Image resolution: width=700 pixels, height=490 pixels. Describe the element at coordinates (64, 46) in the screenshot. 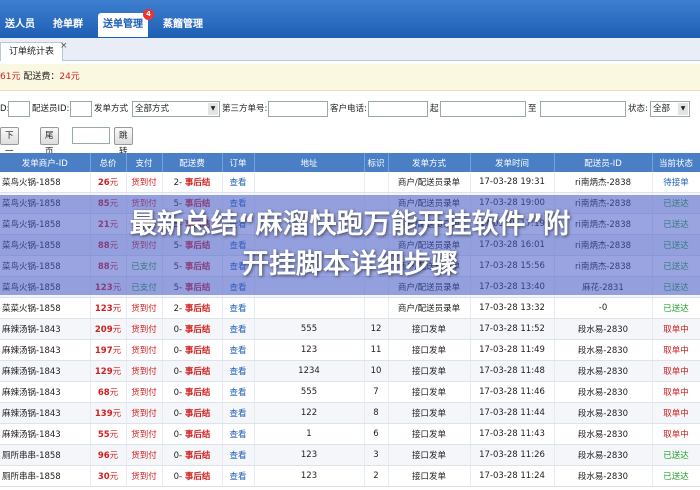

I see `close-icon: ×` at that location.